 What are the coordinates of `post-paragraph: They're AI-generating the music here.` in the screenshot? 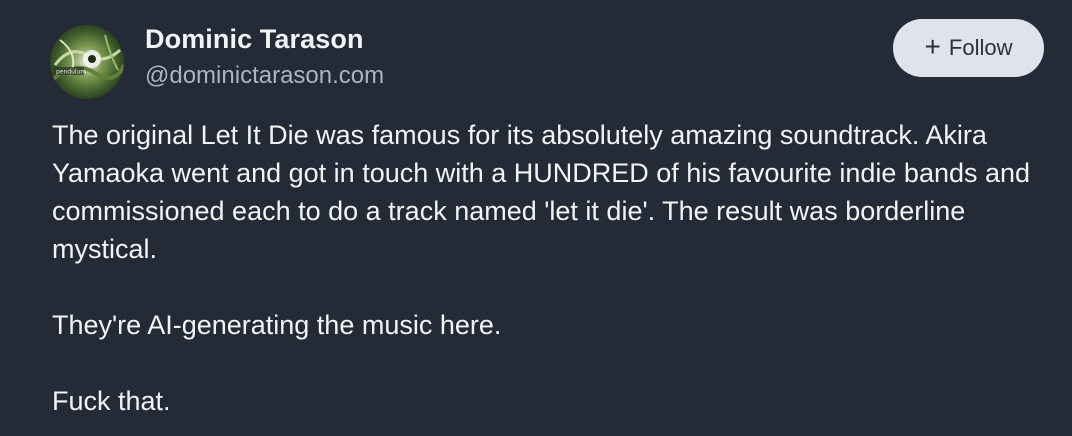 It's located at (277, 325).